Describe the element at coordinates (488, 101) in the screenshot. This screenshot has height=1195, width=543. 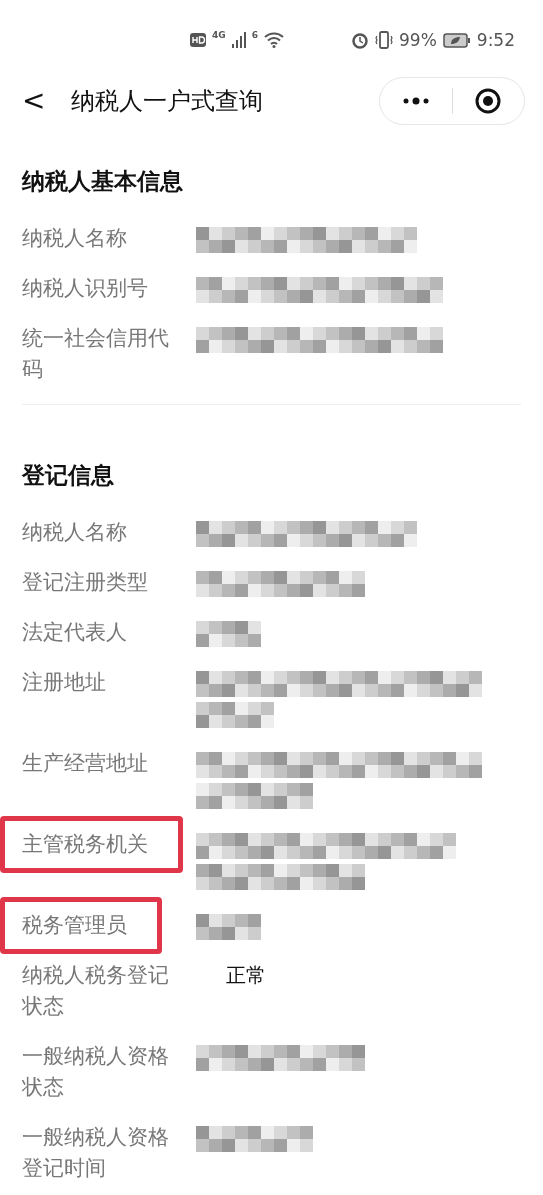
I see `target-icon` at that location.